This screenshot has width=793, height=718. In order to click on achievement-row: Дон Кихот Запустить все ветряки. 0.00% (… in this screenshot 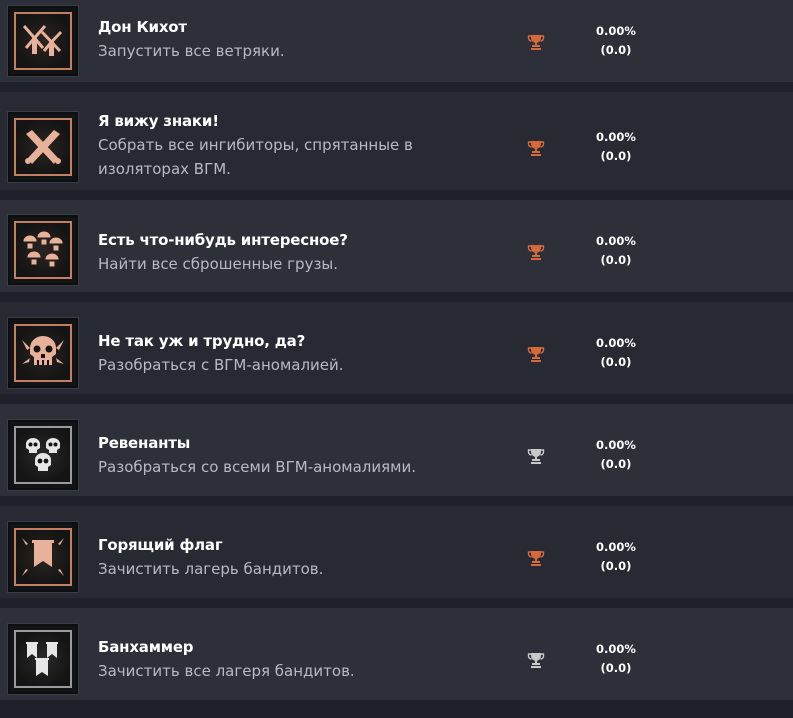, I will do `click(396, 41)`.